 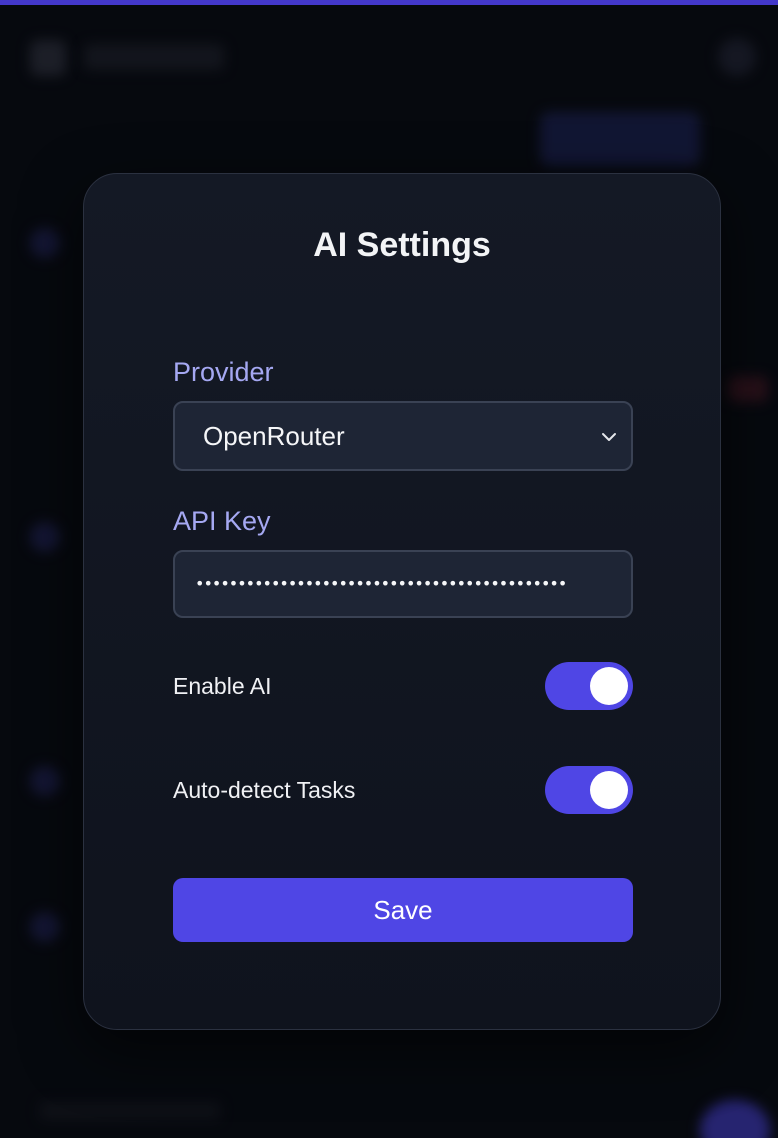 I want to click on modal-title: AI Settings, so click(x=402, y=245).